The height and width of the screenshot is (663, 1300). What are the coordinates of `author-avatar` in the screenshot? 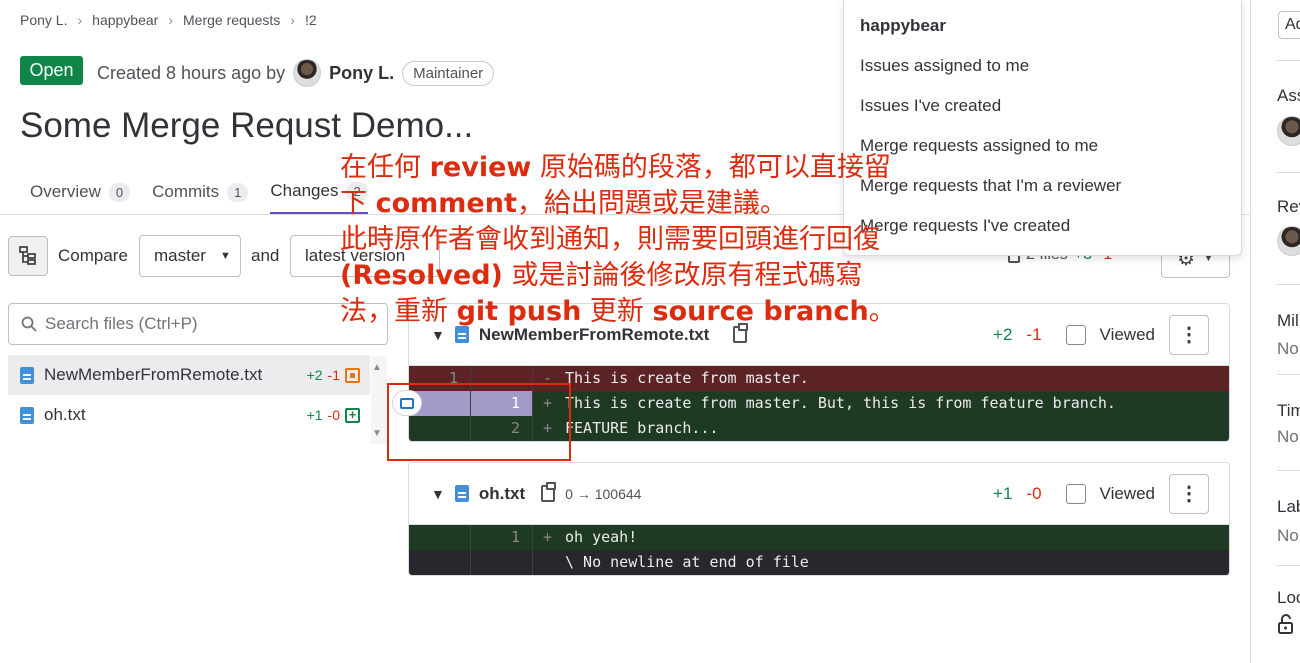 It's located at (307, 73).